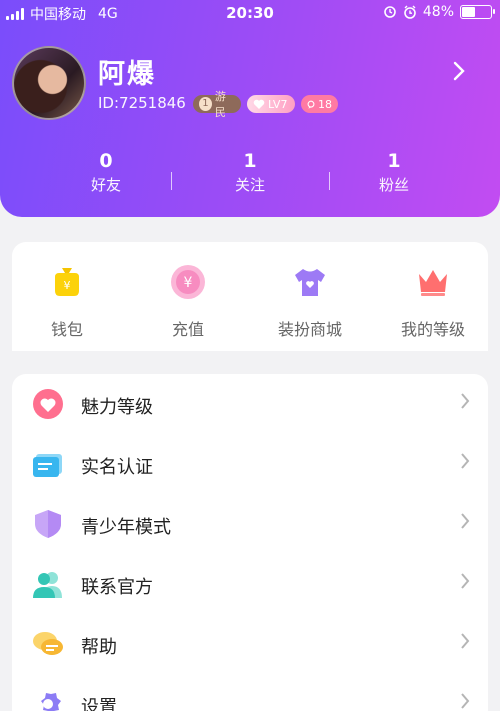 The height and width of the screenshot is (711, 500). I want to click on stat-friends: 0 好友, so click(106, 172).